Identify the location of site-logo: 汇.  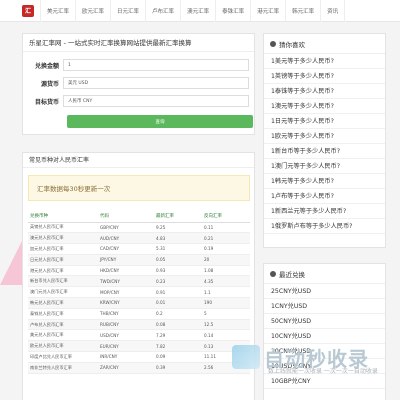
(28, 10).